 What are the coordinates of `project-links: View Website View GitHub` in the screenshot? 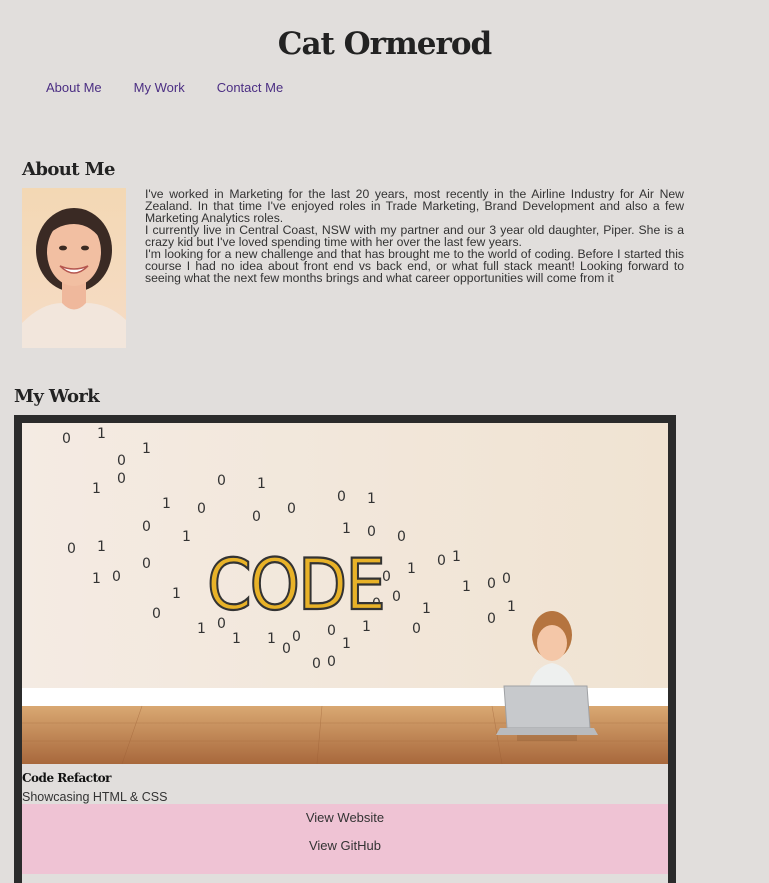 It's located at (345, 839).